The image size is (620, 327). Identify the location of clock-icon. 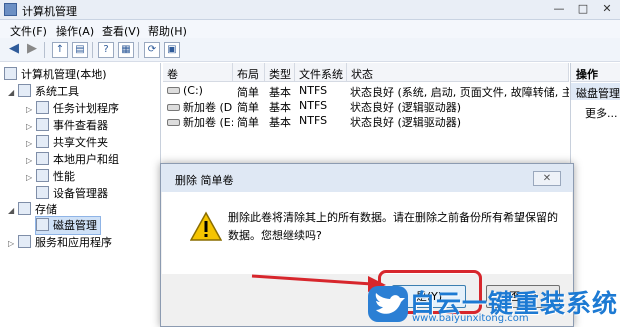
(42, 107).